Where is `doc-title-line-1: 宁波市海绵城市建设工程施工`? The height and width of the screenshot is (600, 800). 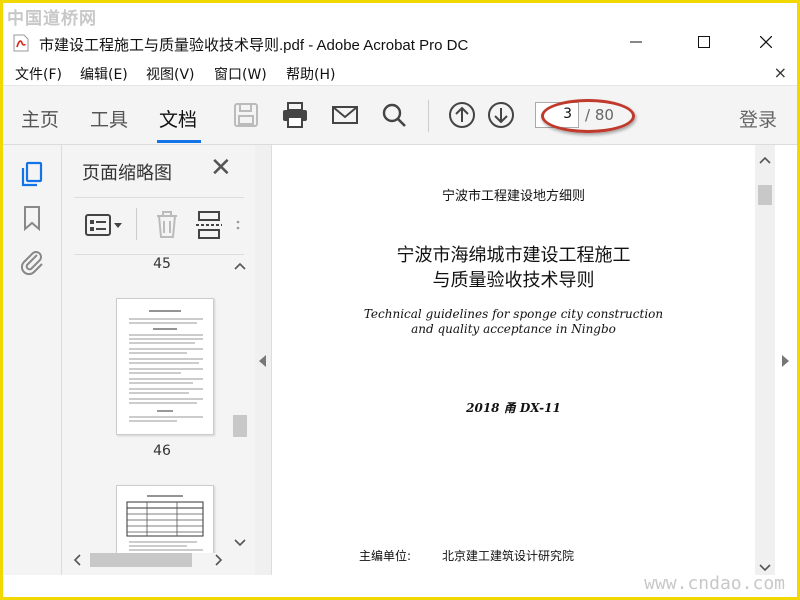
doc-title-line-1: 宁波市海绵城市建设工程施工 is located at coordinates (513, 255).